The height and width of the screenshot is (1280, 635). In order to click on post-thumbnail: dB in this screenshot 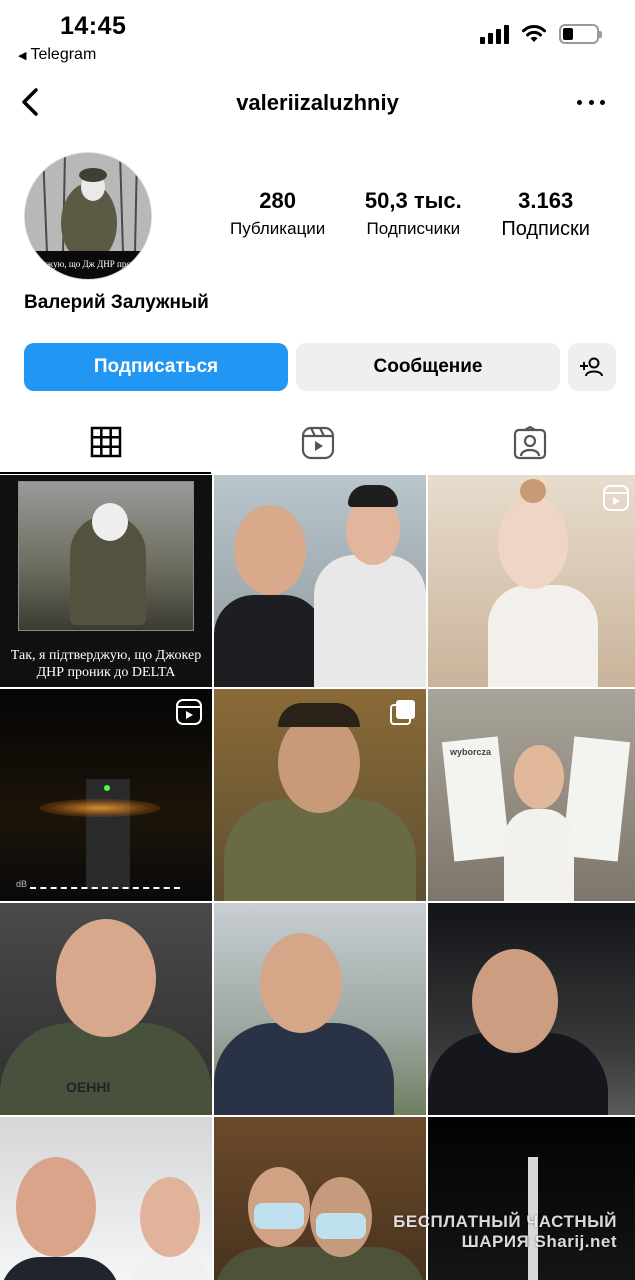, I will do `click(106, 795)`.